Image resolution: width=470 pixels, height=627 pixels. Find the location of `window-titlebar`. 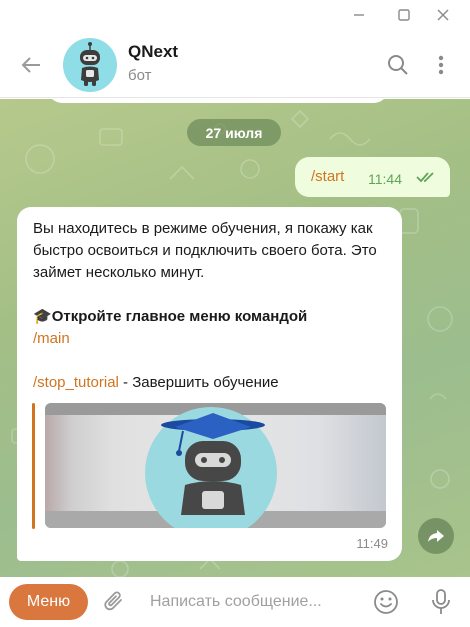

window-titlebar is located at coordinates (235, 15).